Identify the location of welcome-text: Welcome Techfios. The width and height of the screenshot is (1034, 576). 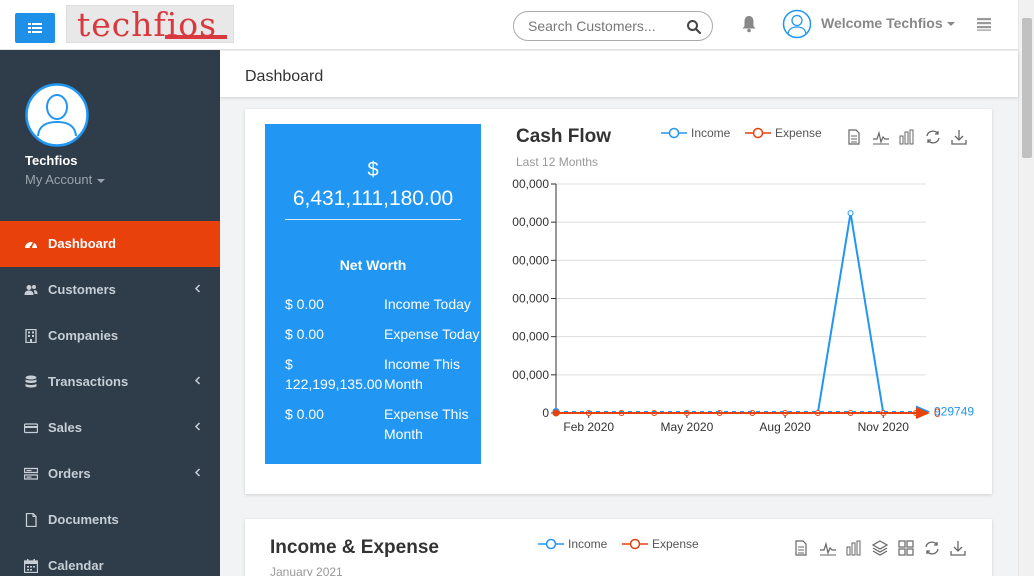
(882, 23).